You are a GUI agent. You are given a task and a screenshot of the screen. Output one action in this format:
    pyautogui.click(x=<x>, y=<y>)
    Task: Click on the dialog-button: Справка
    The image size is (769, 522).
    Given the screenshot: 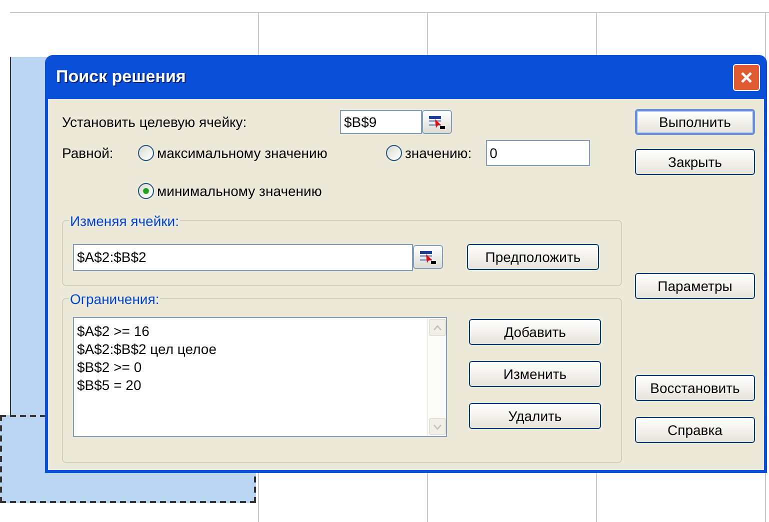 What is the action you would take?
    pyautogui.click(x=695, y=430)
    